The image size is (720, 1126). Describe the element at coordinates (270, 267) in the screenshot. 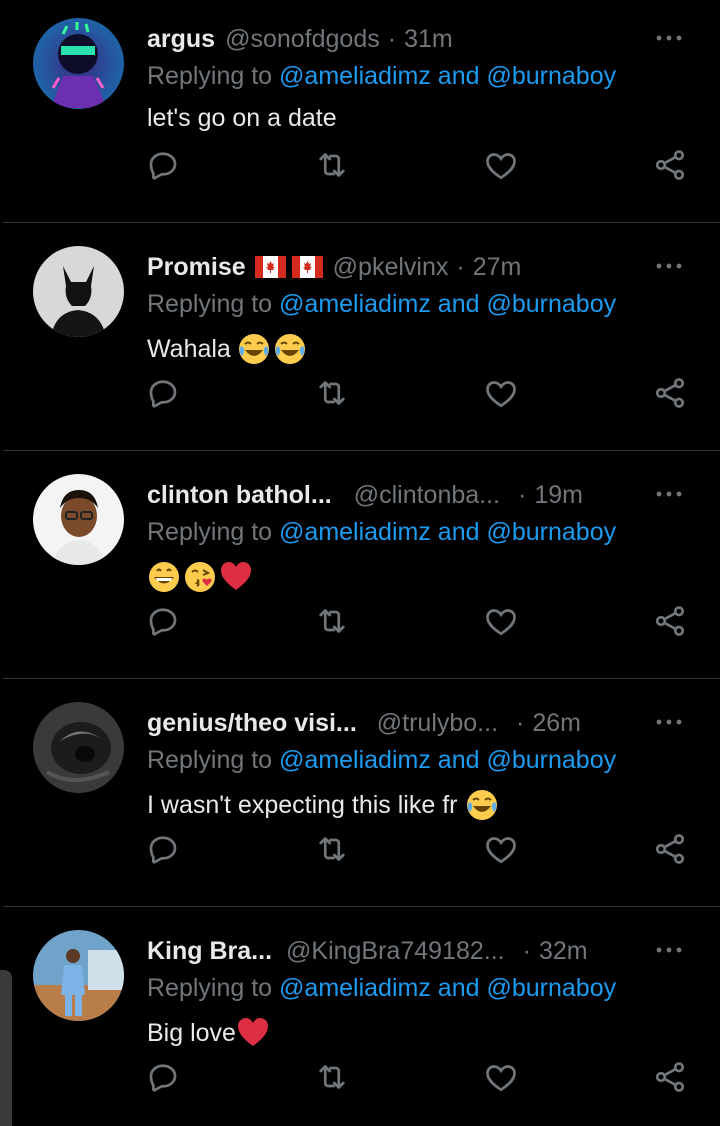

I see `canada-flag` at that location.